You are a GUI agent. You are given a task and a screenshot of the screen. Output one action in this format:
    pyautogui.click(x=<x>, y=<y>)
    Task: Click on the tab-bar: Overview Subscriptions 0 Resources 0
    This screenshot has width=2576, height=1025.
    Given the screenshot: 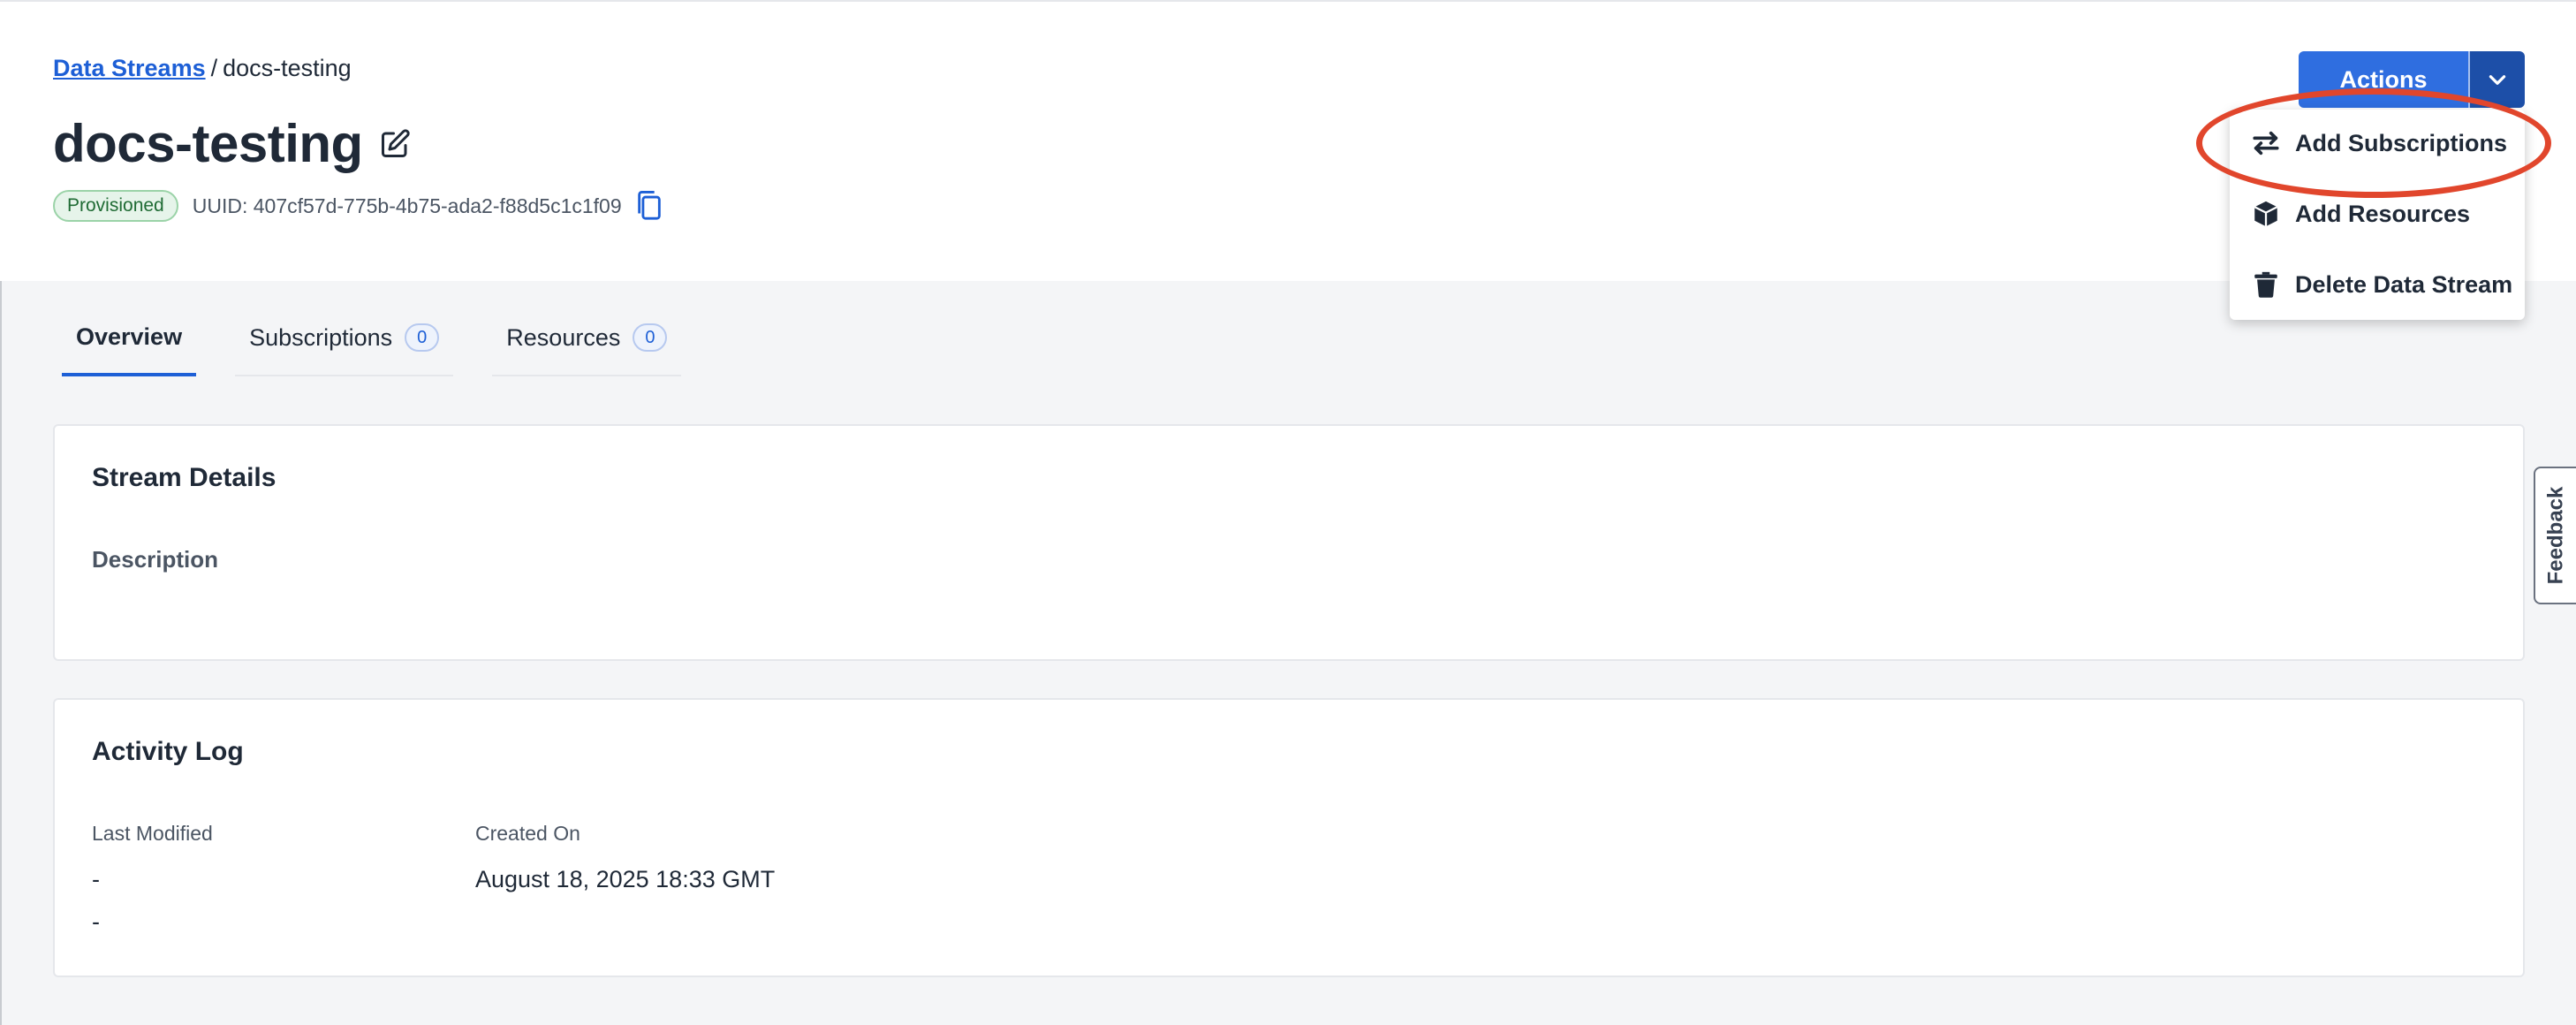 What is the action you would take?
    pyautogui.click(x=391, y=338)
    